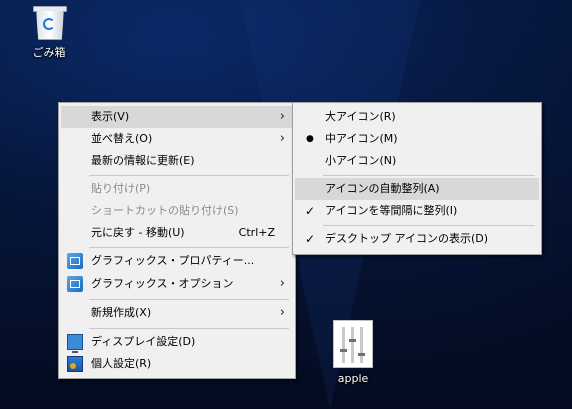  What do you see at coordinates (177, 161) in the screenshot?
I see `menu-item-refresh: 最新の情報に更新(E)` at bounding box center [177, 161].